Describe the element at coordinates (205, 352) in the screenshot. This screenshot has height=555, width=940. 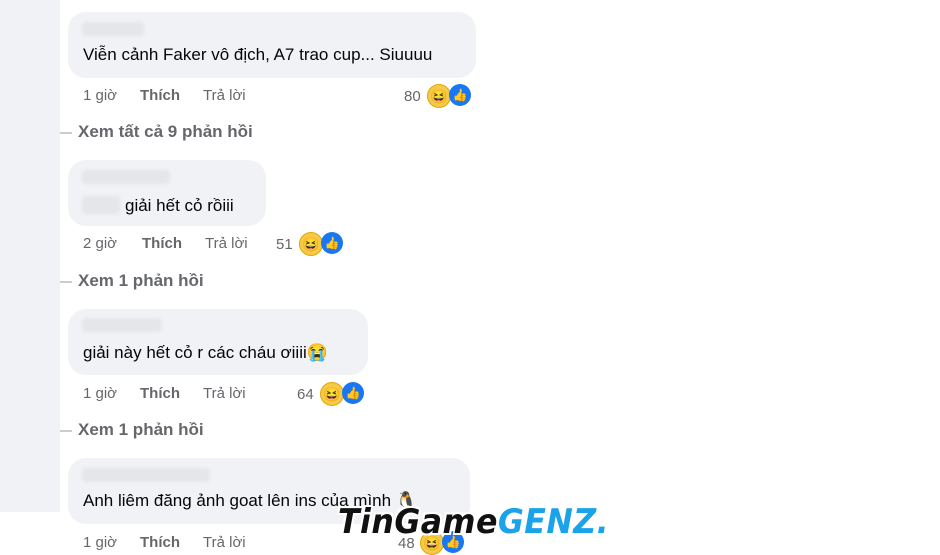
I see `comment-text: giải này hết cỏ r các cháu ơiiii😭` at that location.